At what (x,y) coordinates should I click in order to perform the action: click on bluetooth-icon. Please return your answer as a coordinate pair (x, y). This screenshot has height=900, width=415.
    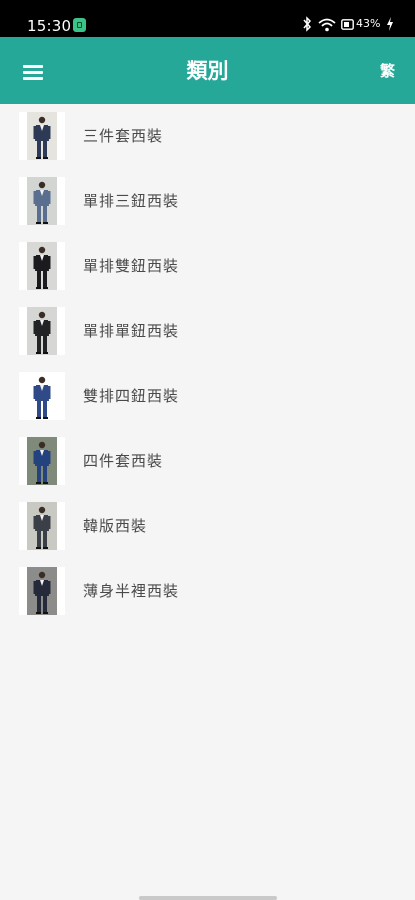
    Looking at the image, I should click on (307, 24).